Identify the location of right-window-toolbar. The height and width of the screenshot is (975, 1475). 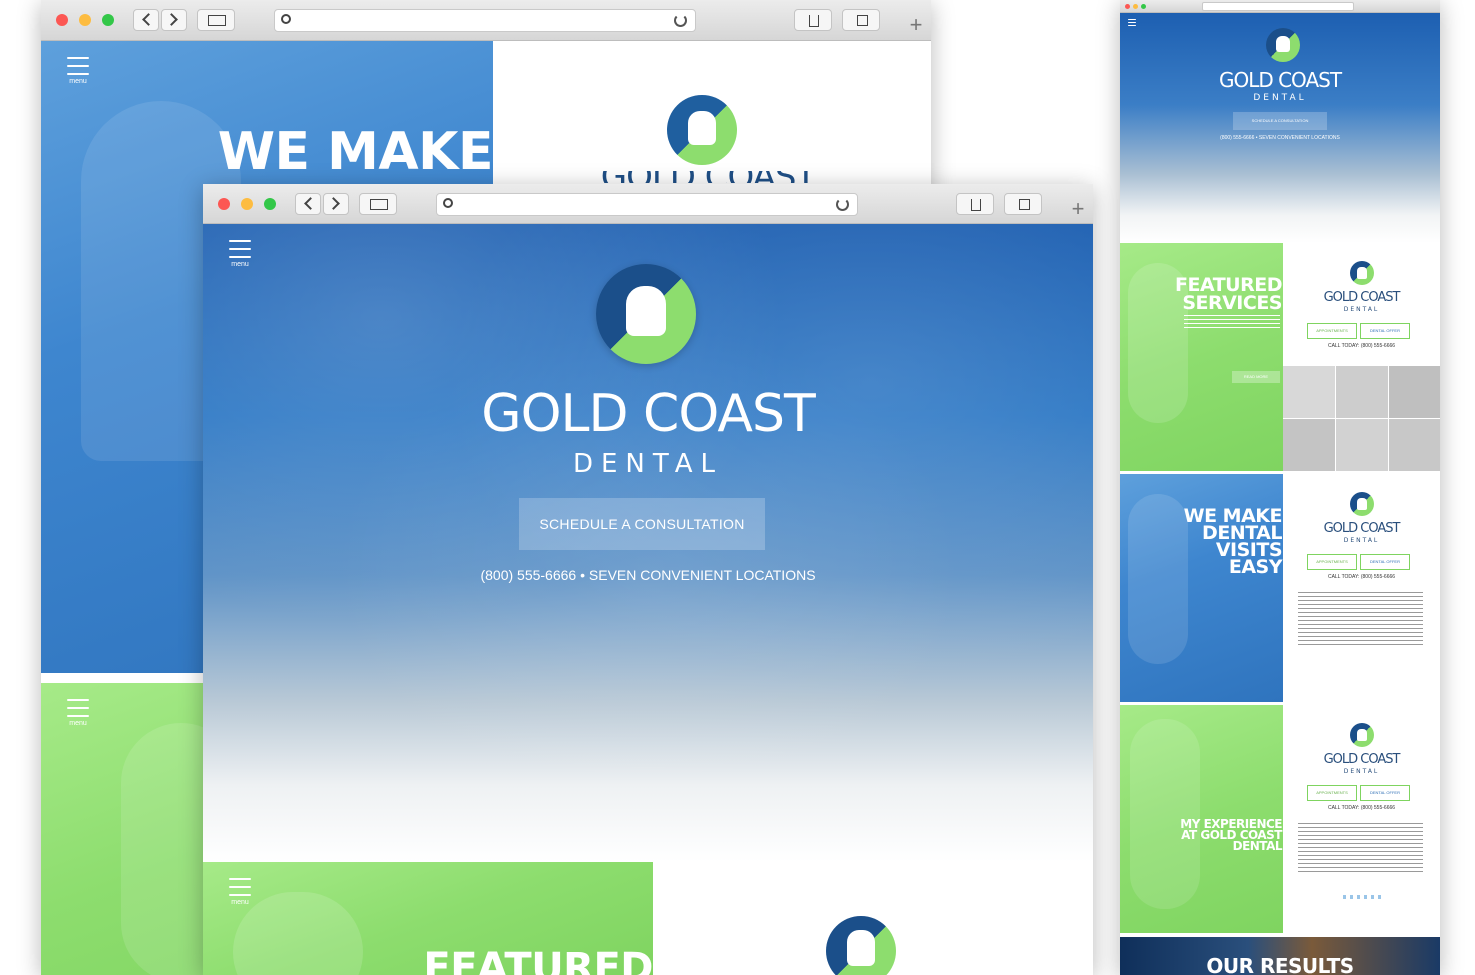
(1280, 6).